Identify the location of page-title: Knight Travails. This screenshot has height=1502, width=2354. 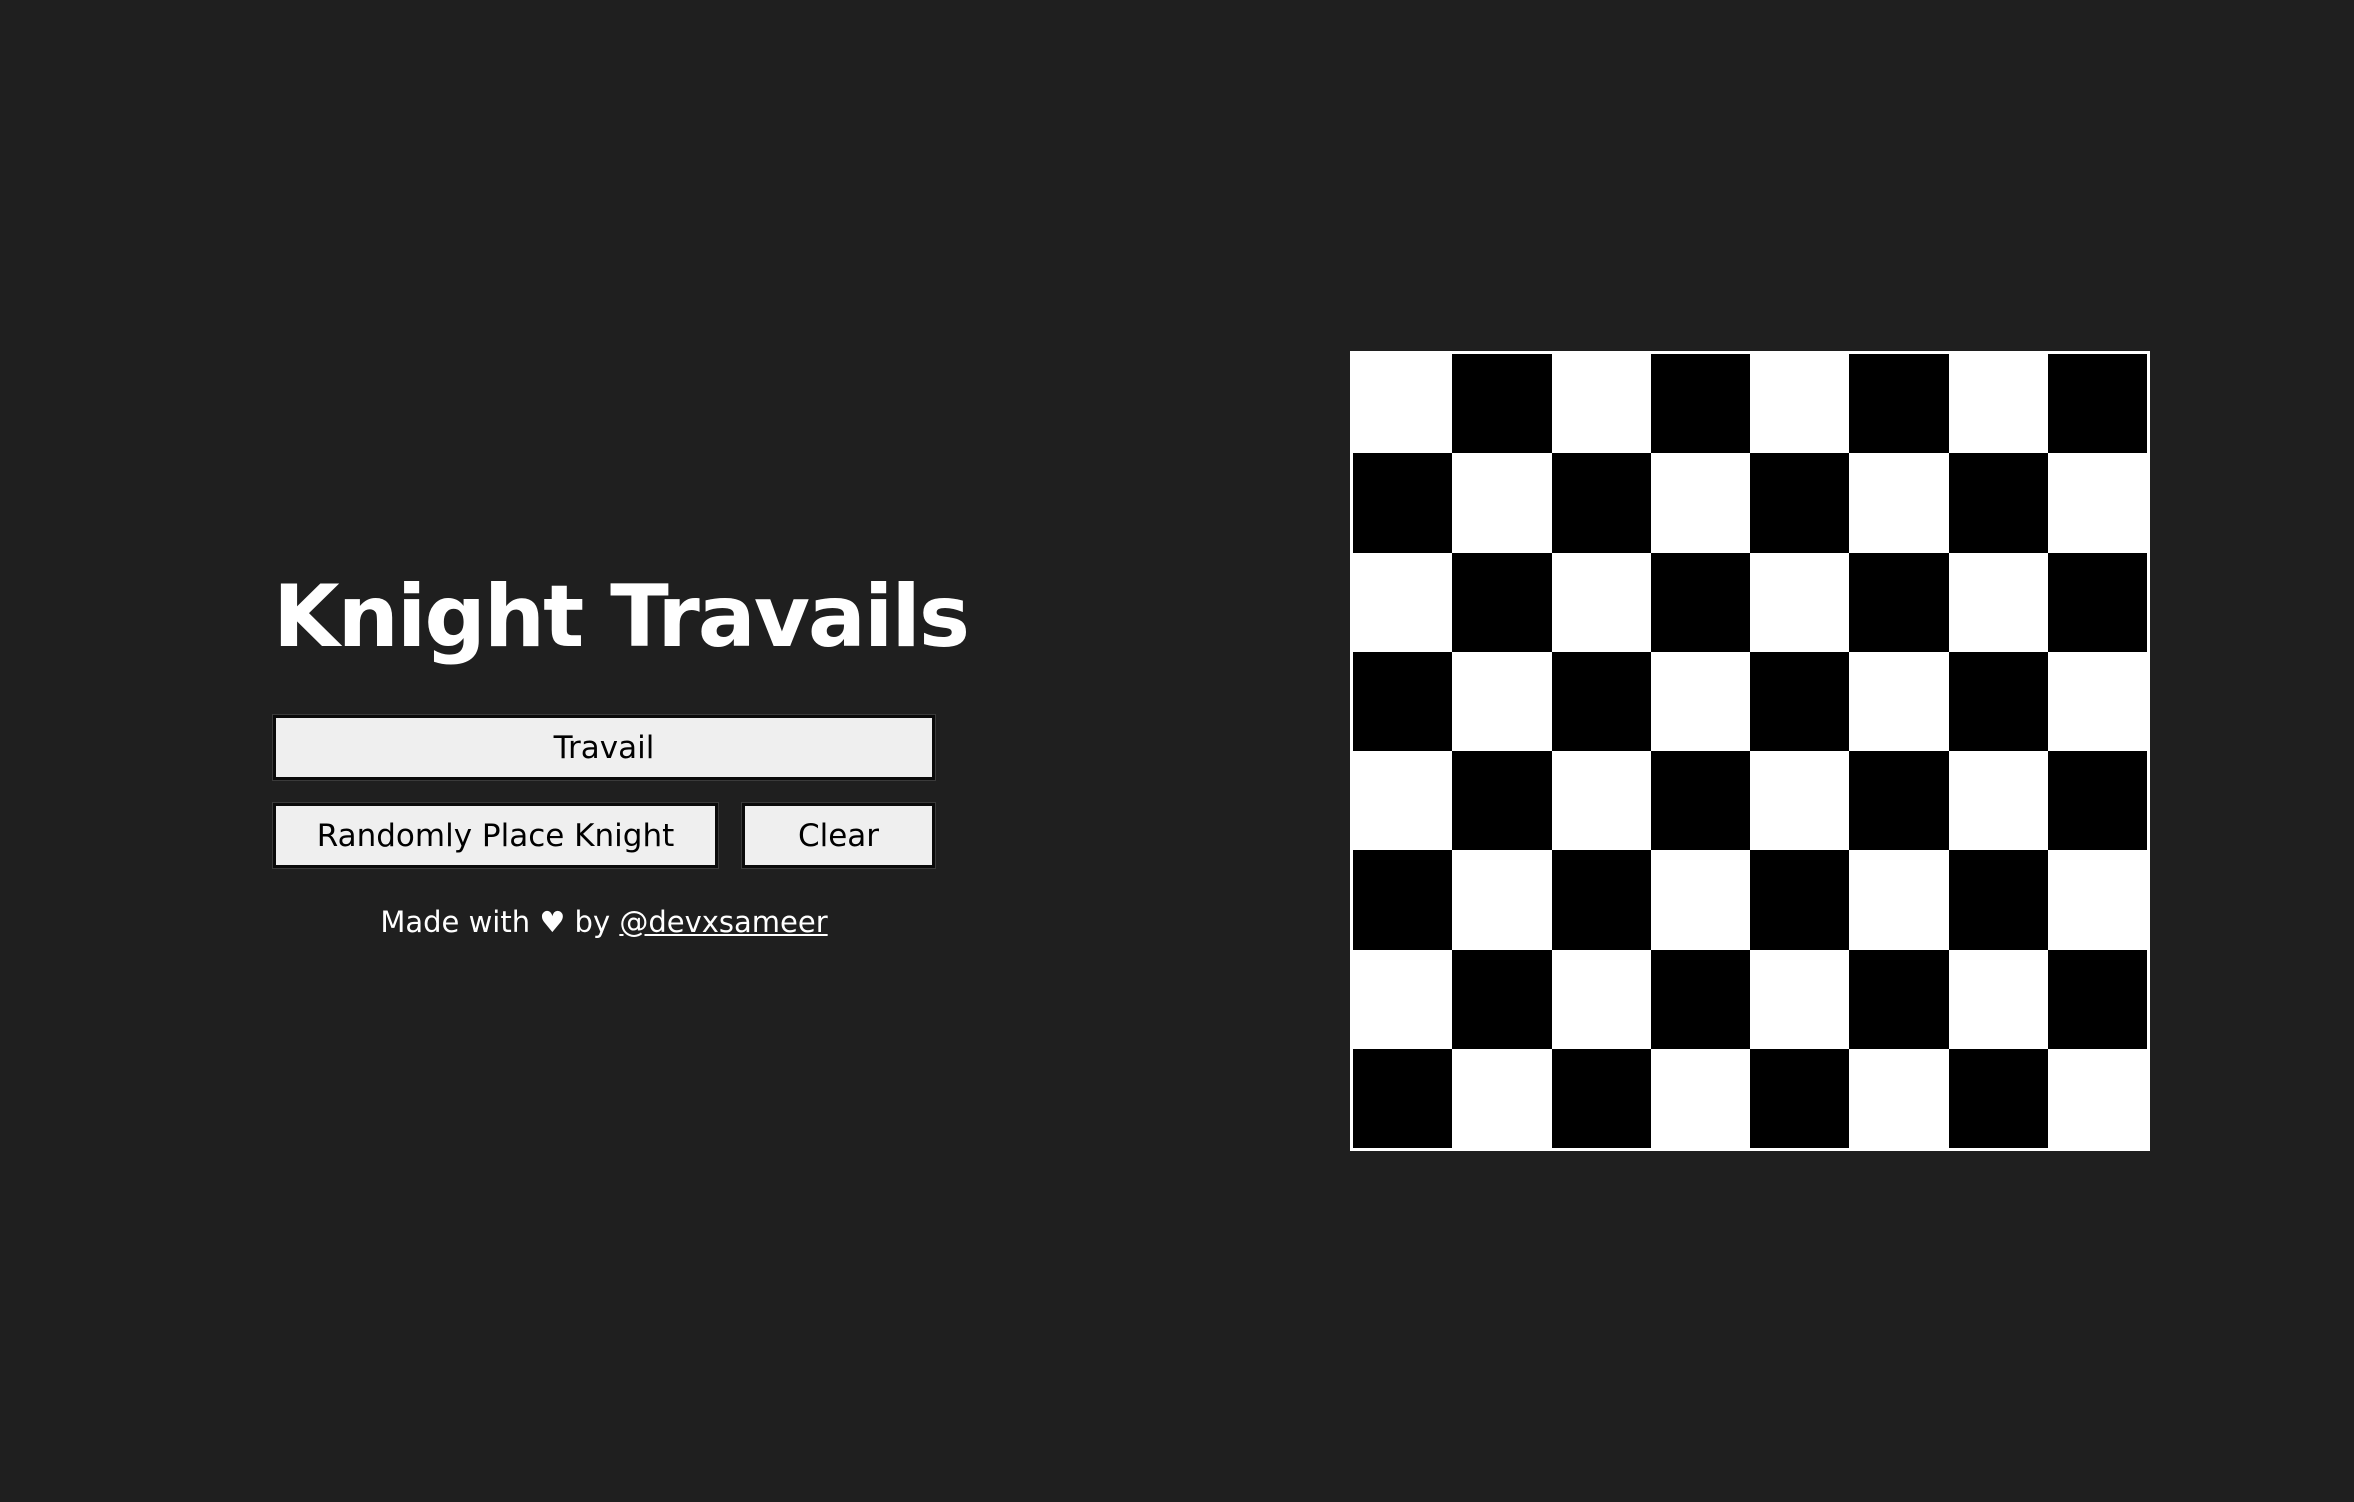
(621, 617).